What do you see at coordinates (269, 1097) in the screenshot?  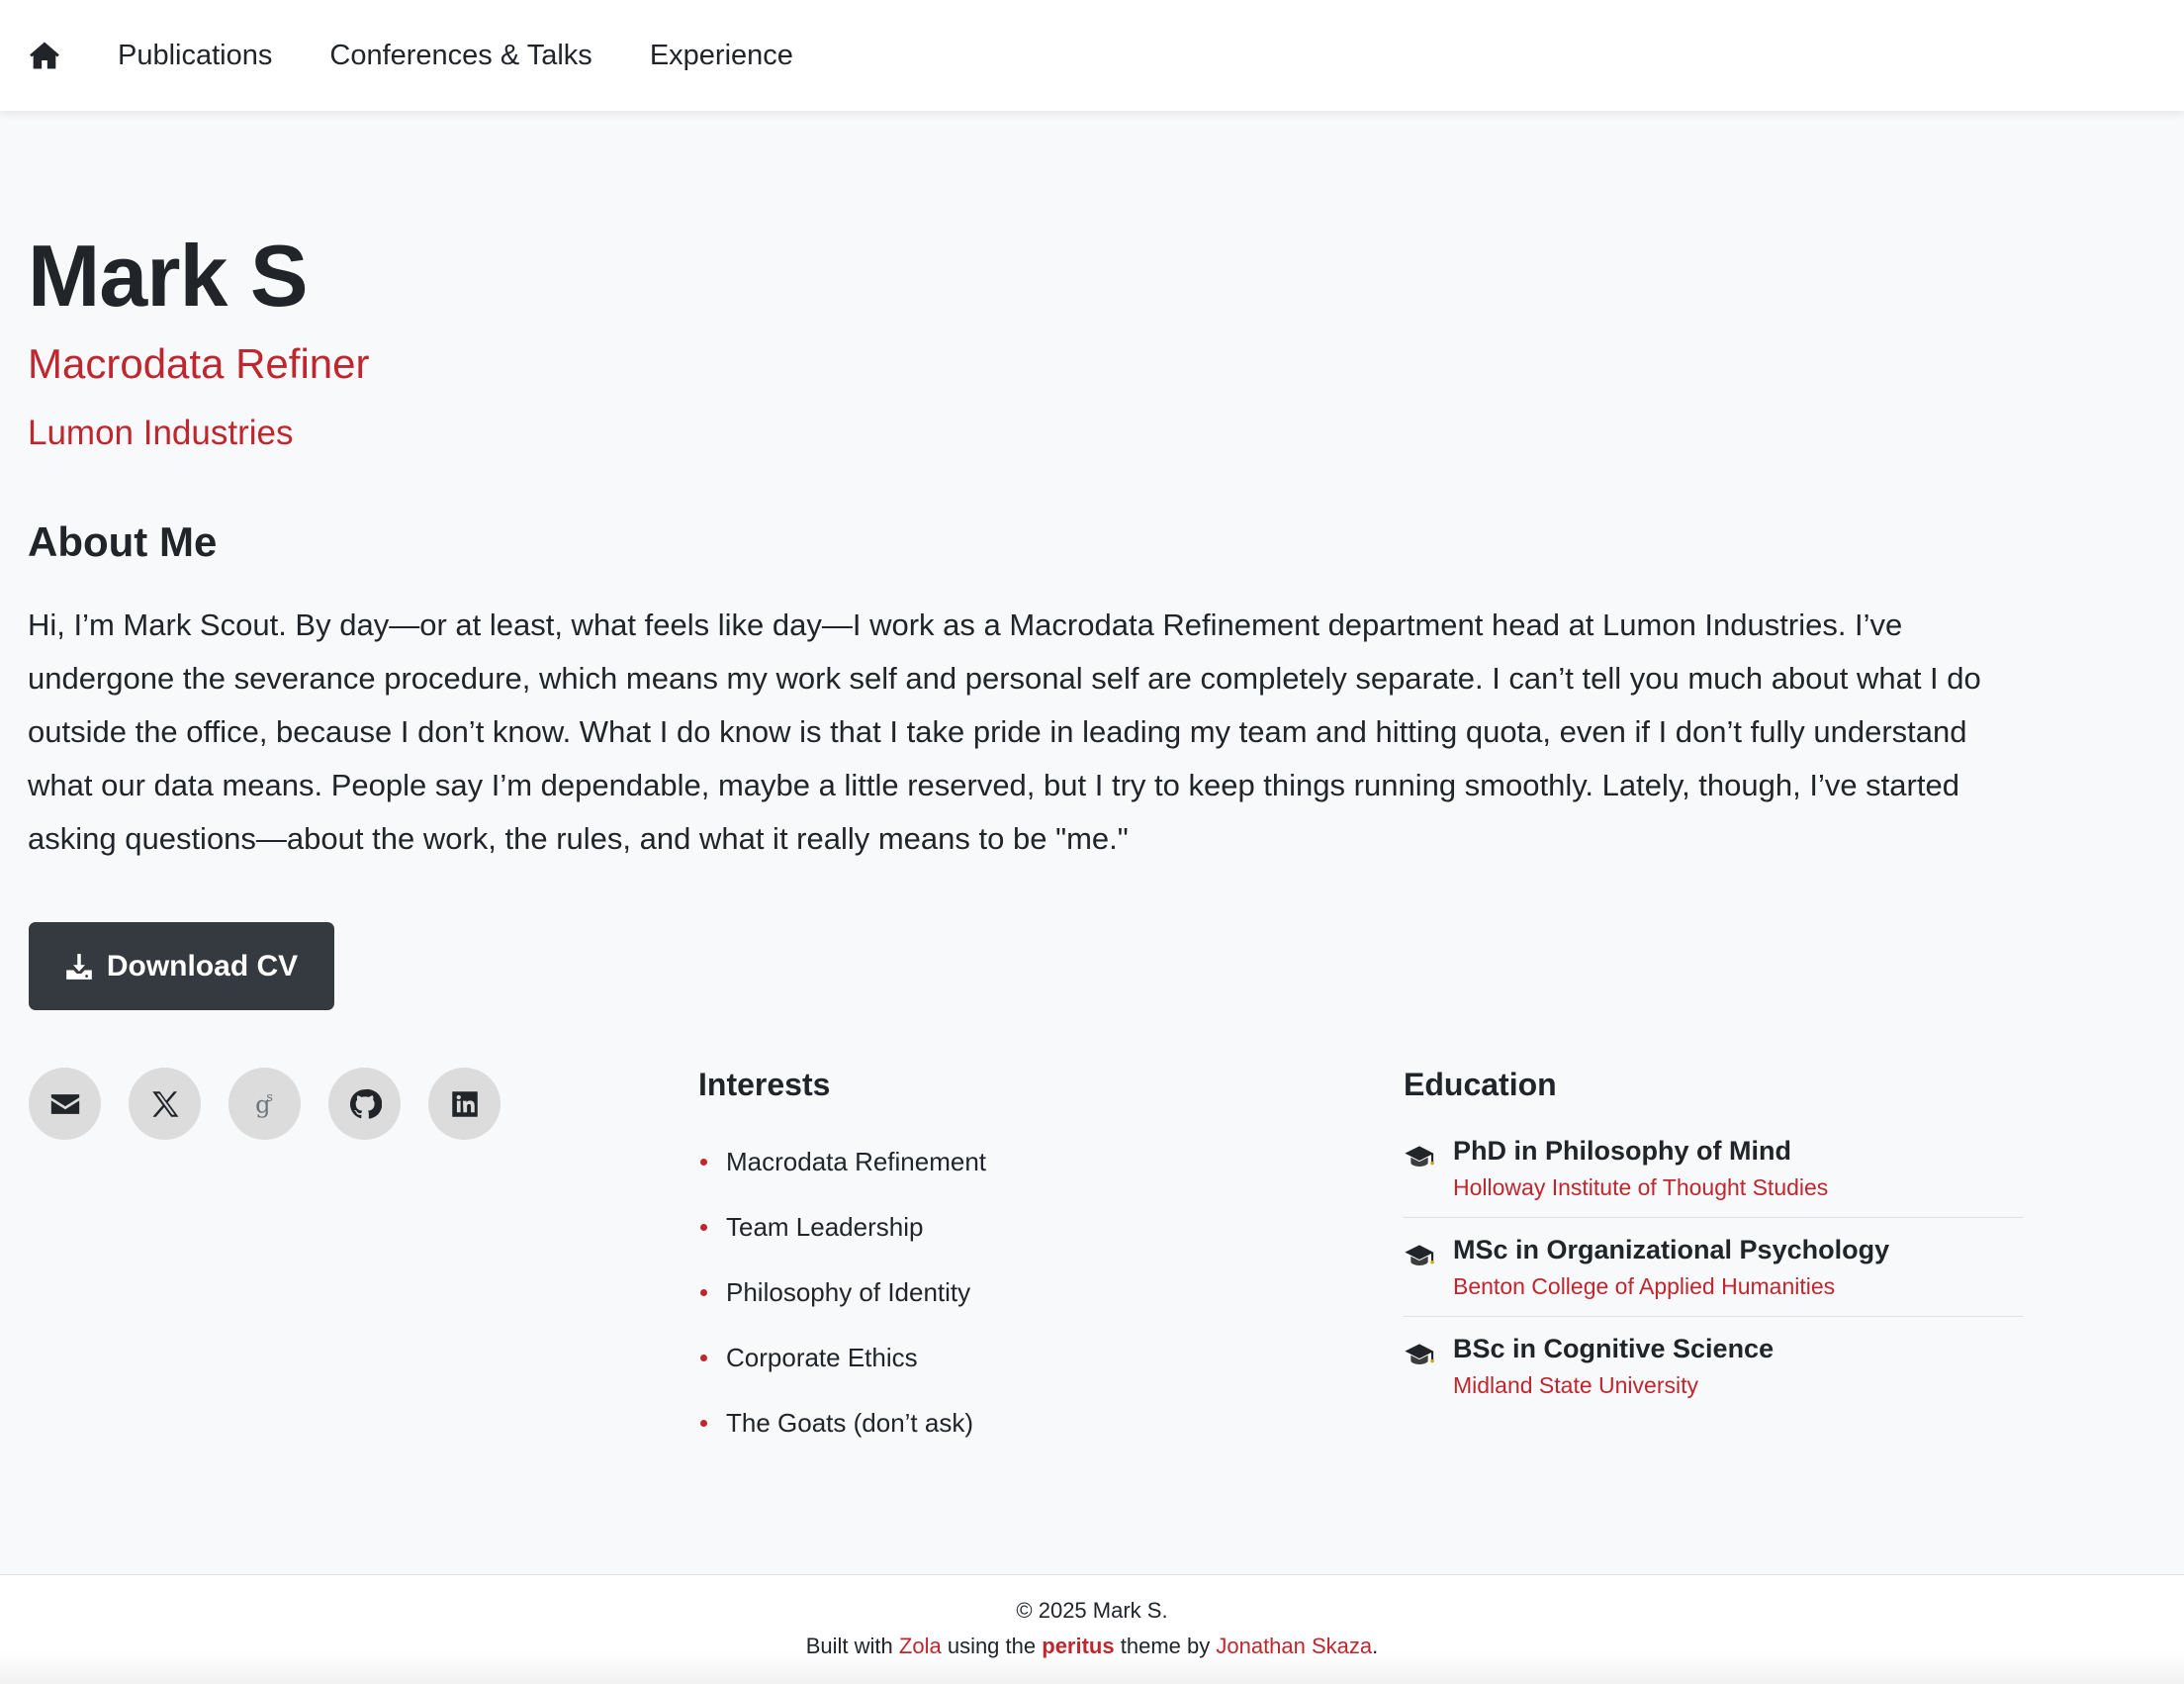 I see `svg-text: s` at bounding box center [269, 1097].